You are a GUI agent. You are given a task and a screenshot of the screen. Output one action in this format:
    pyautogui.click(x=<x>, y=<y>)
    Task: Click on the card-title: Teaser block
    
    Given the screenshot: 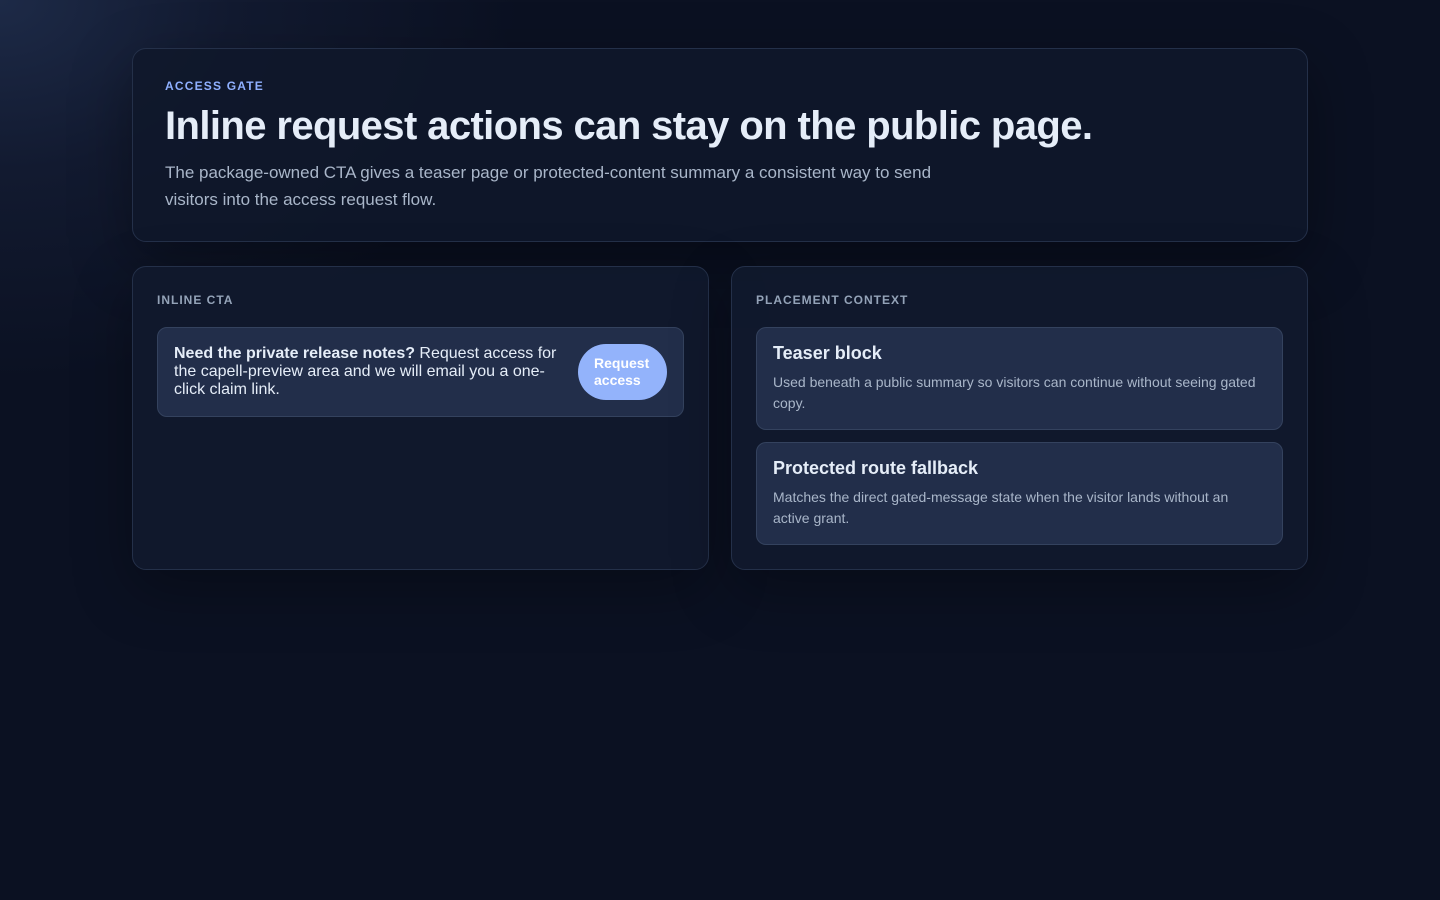 What is the action you would take?
    pyautogui.click(x=827, y=353)
    